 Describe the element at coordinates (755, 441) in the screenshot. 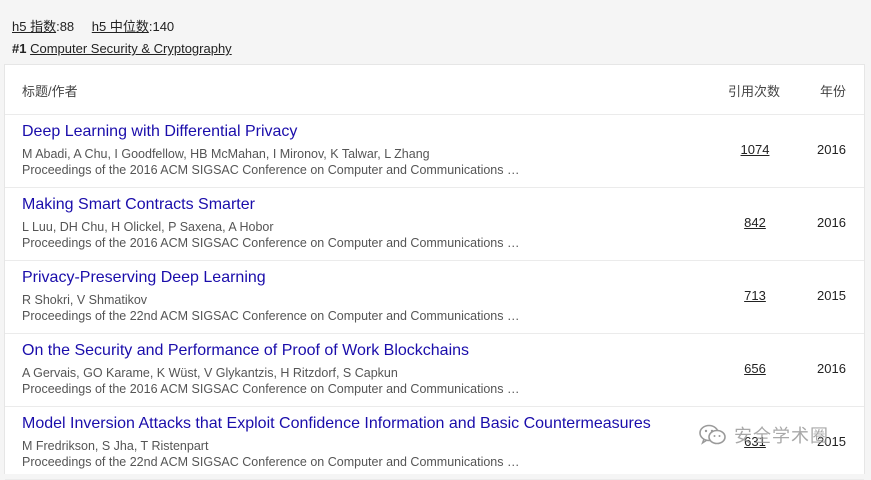

I see `citation-count-link: 631` at that location.